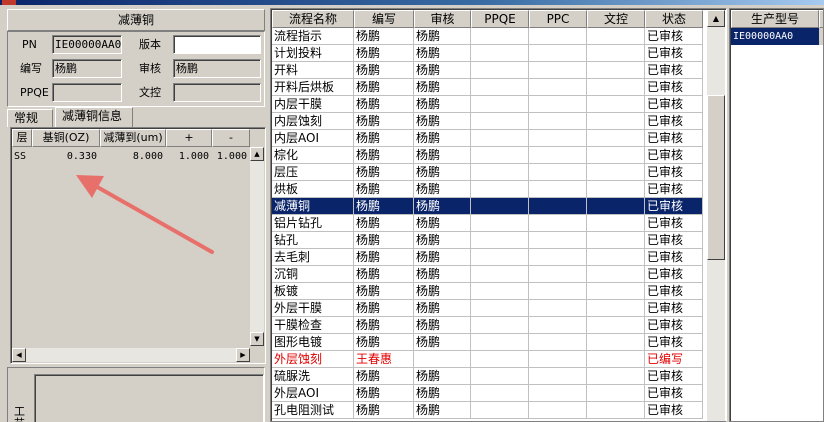 The image size is (824, 422). What do you see at coordinates (487, 308) in the screenshot?
I see `table-row: 外层干膜 杨鹏 杨鹏 已审核` at bounding box center [487, 308].